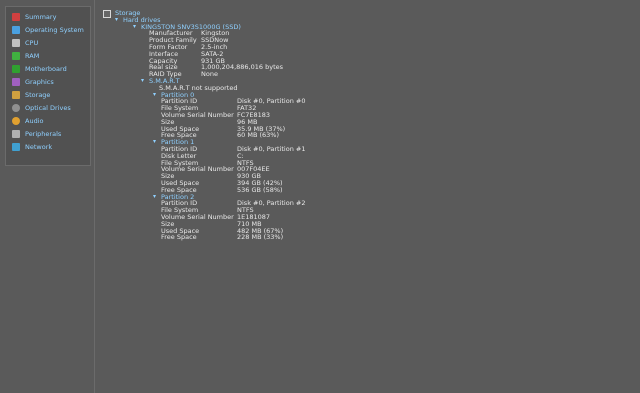 This screenshot has width=640, height=393. I want to click on sidebar-item-motherboard: Motherboard, so click(48, 68).